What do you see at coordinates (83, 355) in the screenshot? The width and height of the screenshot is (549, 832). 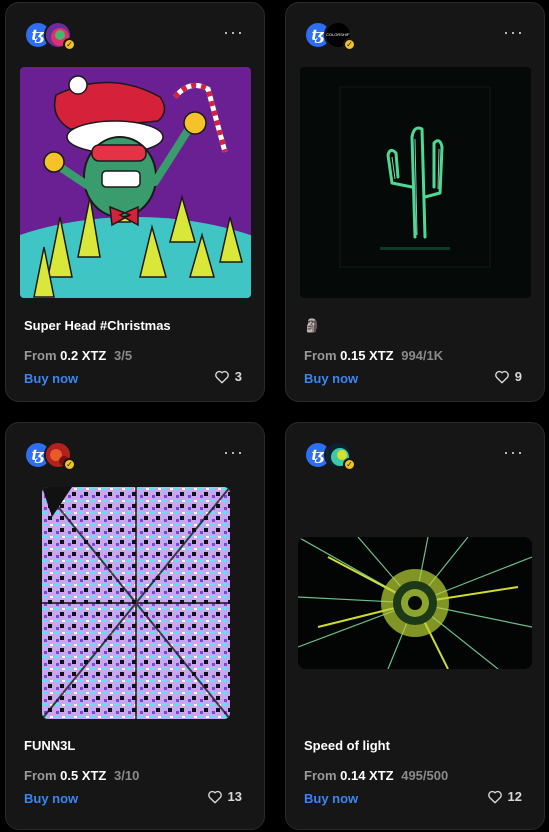 I see `price-amount: 0.2 XTZ` at bounding box center [83, 355].